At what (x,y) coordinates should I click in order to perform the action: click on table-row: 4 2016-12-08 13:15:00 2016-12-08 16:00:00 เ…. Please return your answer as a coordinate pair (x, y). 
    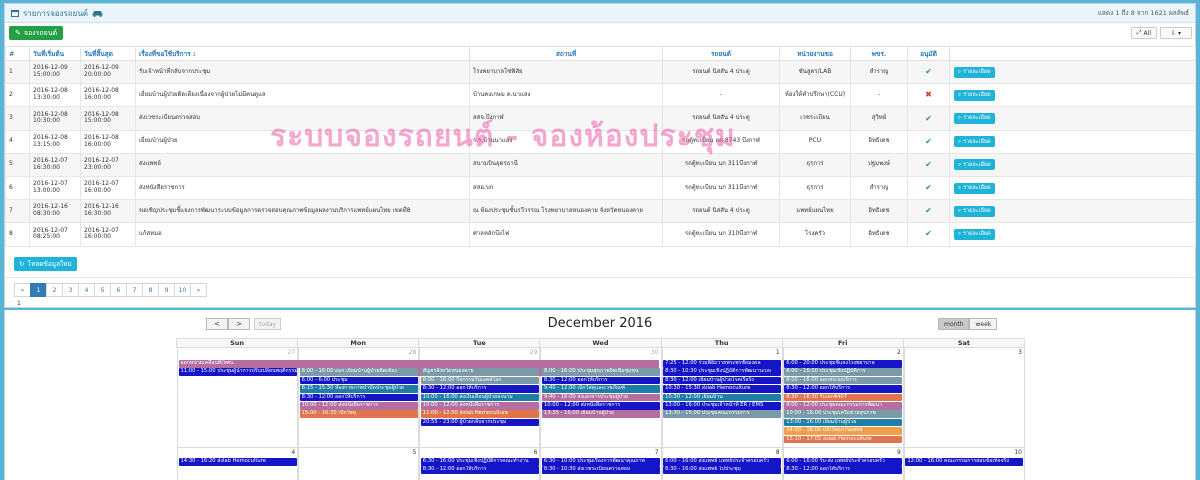
    Looking at the image, I should click on (600, 141).